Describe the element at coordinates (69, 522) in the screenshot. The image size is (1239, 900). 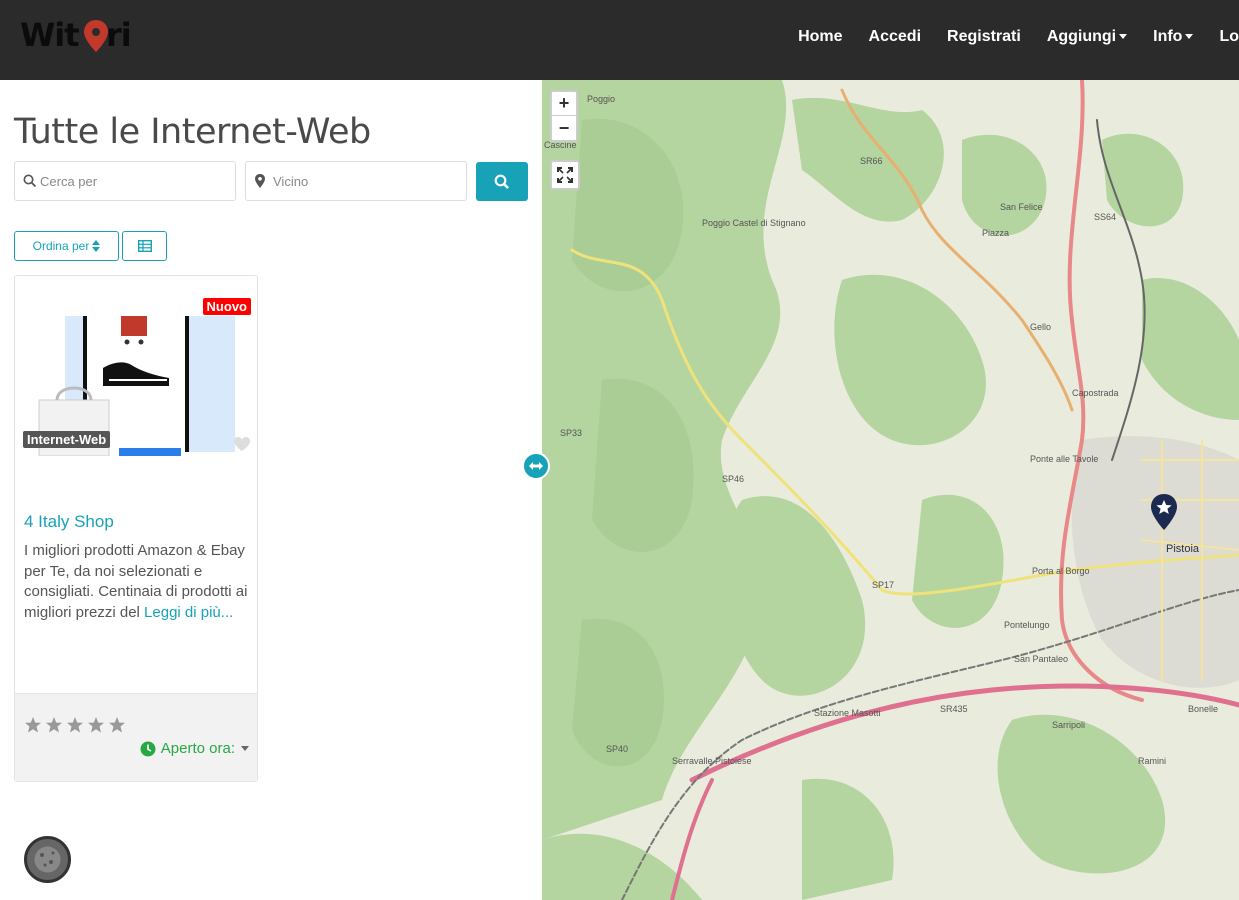
I see `listing-title: 4 Italy Shop` at that location.